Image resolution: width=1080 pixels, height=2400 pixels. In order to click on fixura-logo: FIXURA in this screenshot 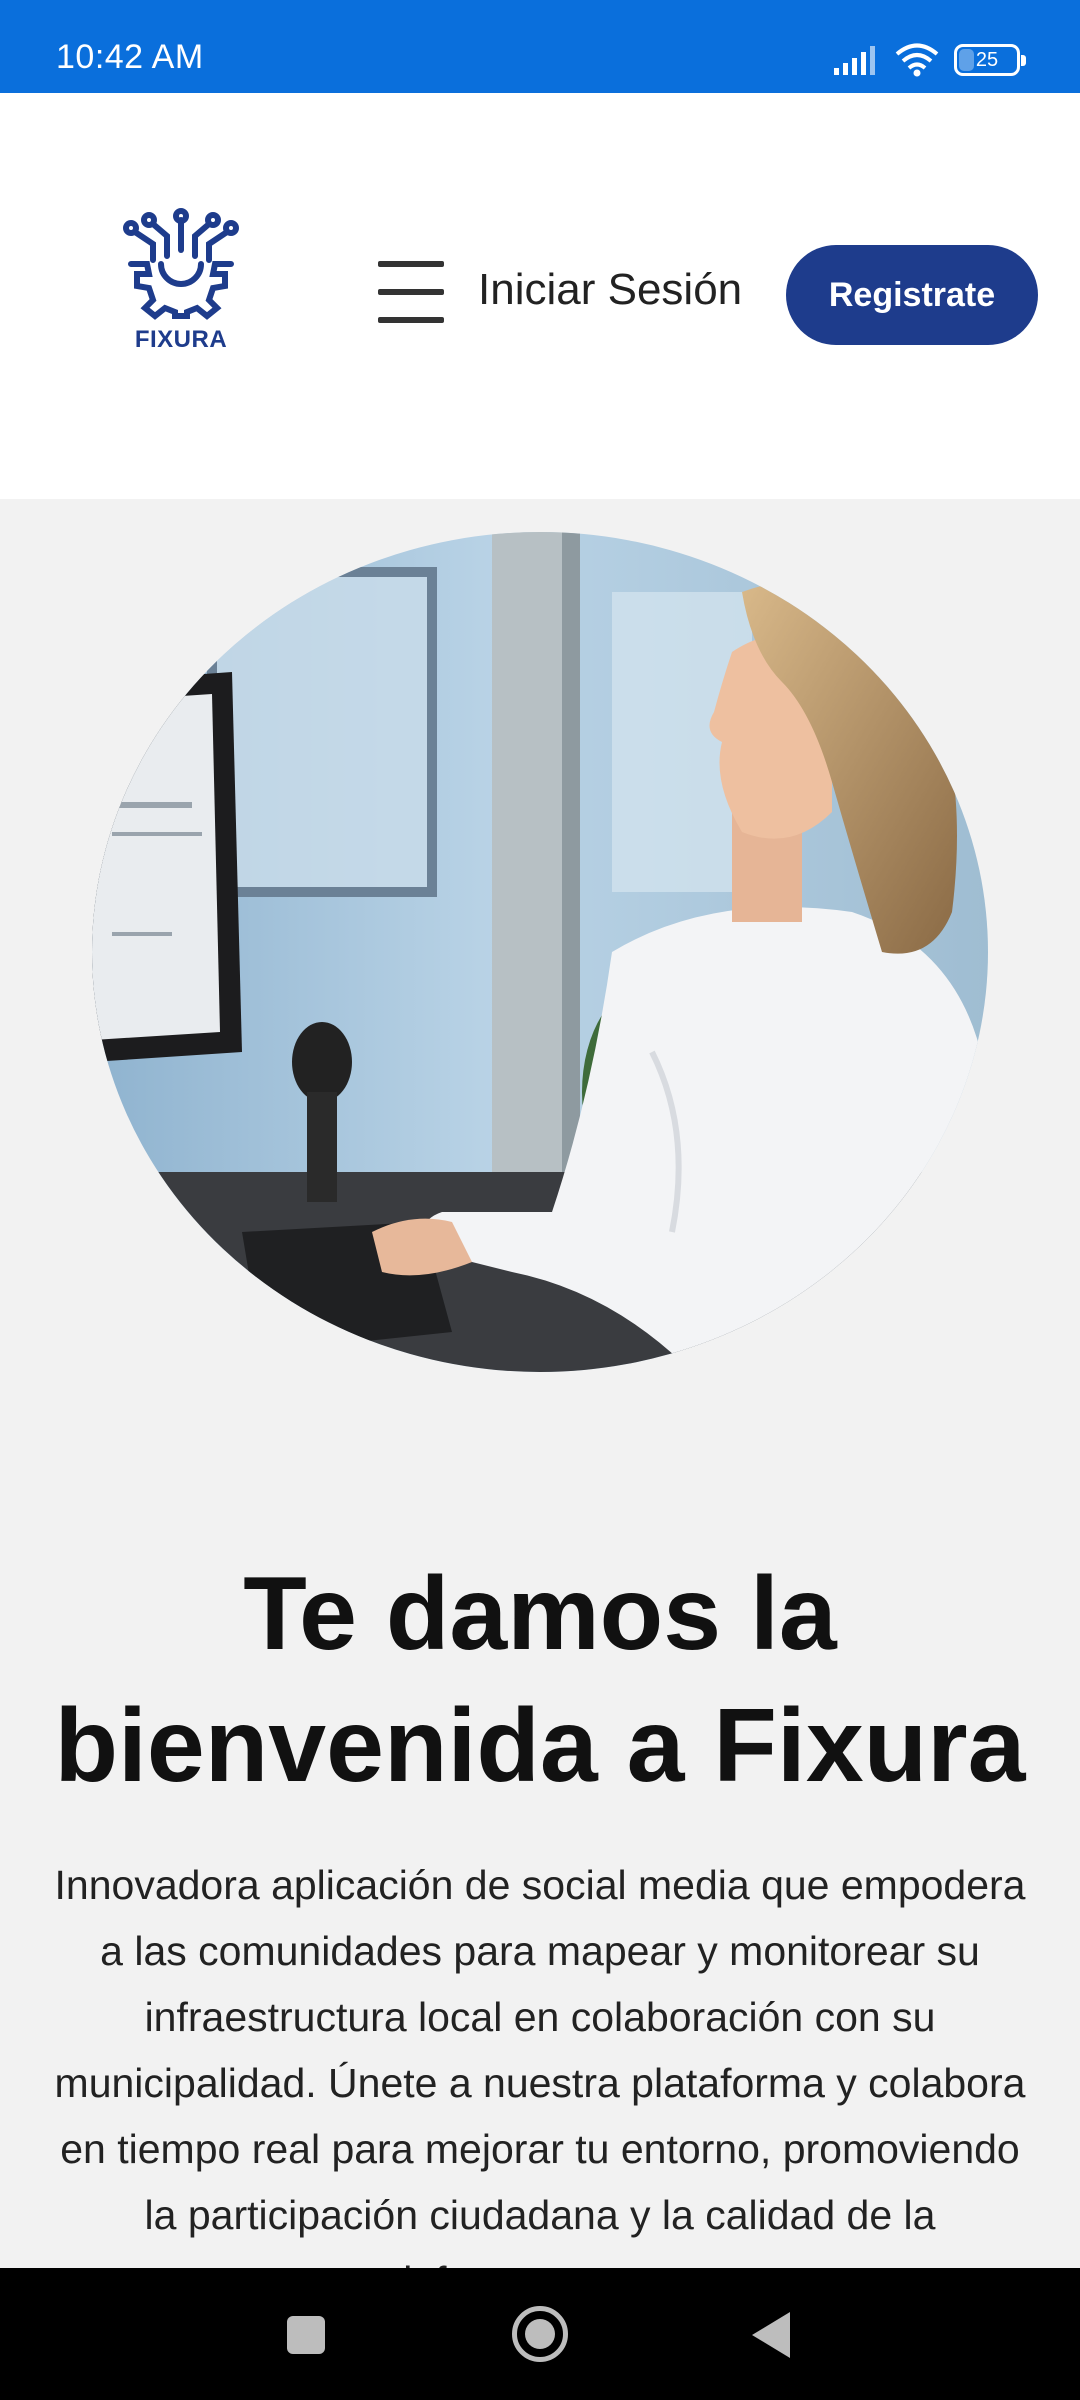, I will do `click(181, 288)`.